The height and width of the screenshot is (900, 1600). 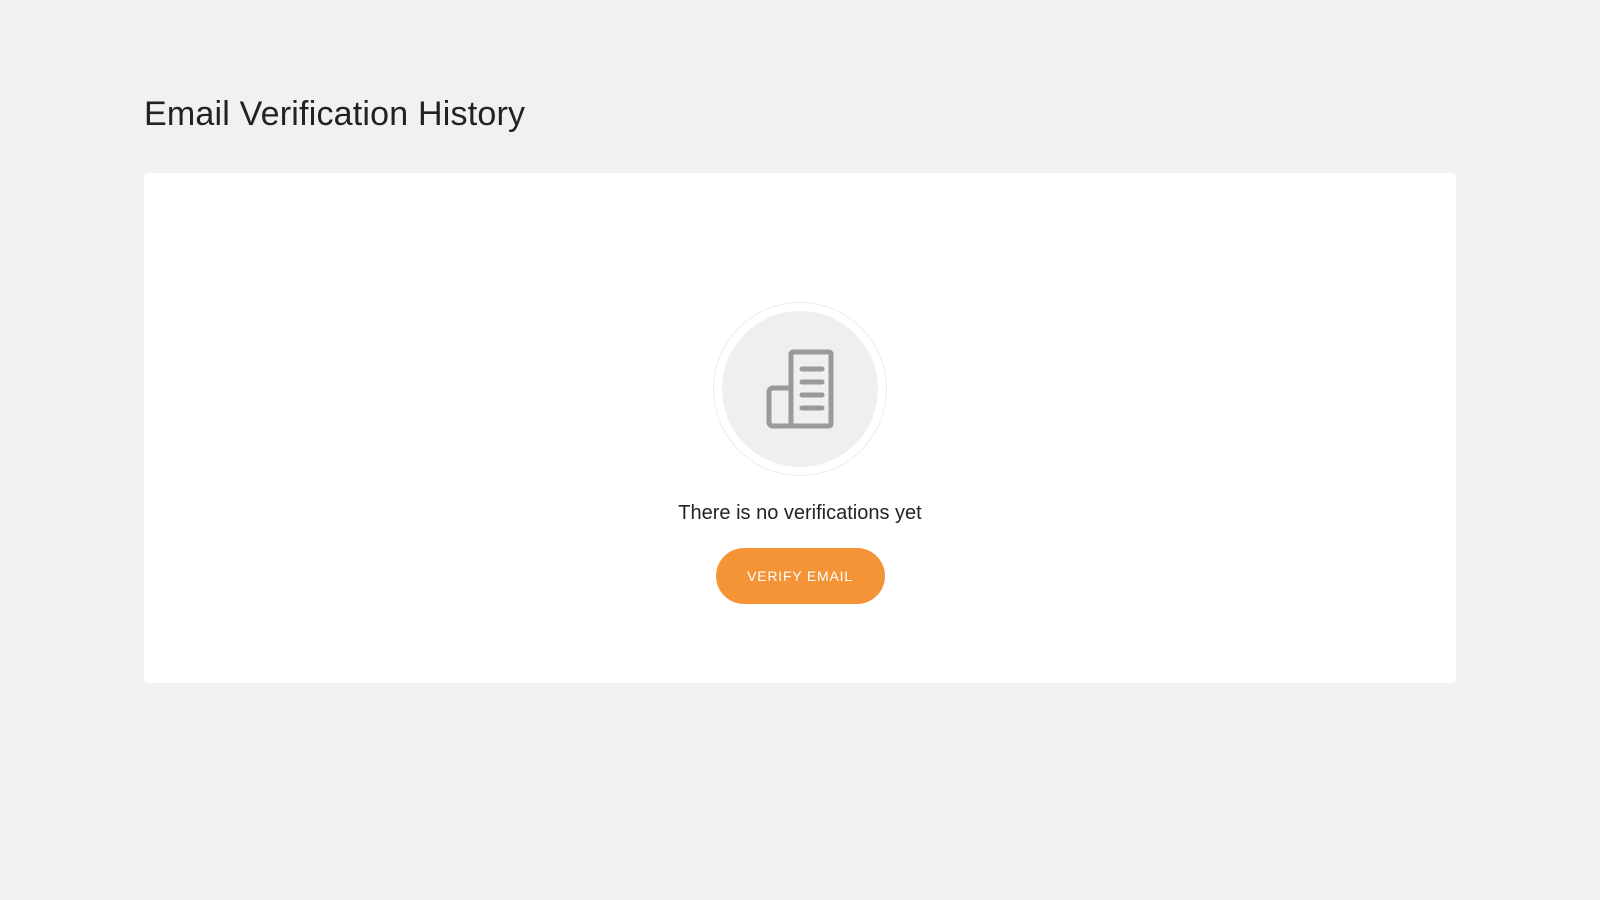 I want to click on empty-state-message: There is no verifications yet, so click(x=800, y=513).